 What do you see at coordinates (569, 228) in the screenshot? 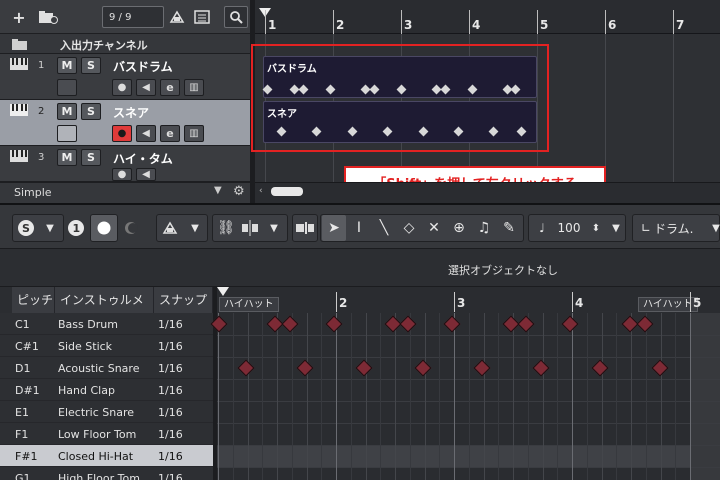
I see `velocity-value: 100` at bounding box center [569, 228].